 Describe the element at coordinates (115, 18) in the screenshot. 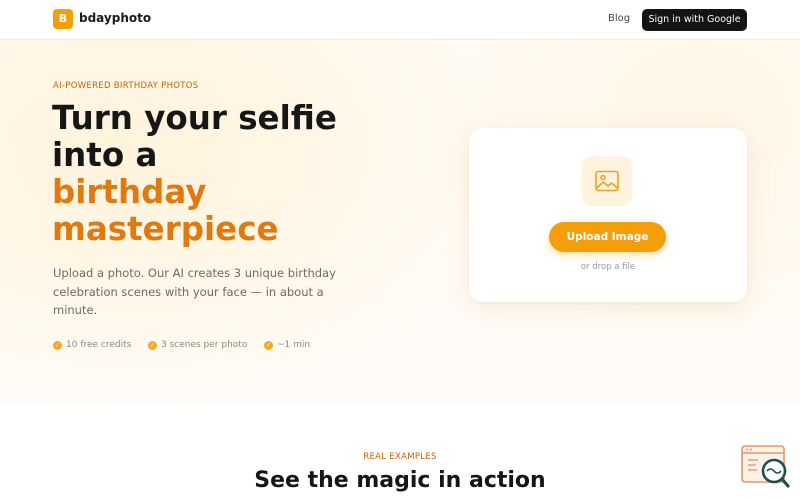

I see `brand-name: bdayphoto` at that location.